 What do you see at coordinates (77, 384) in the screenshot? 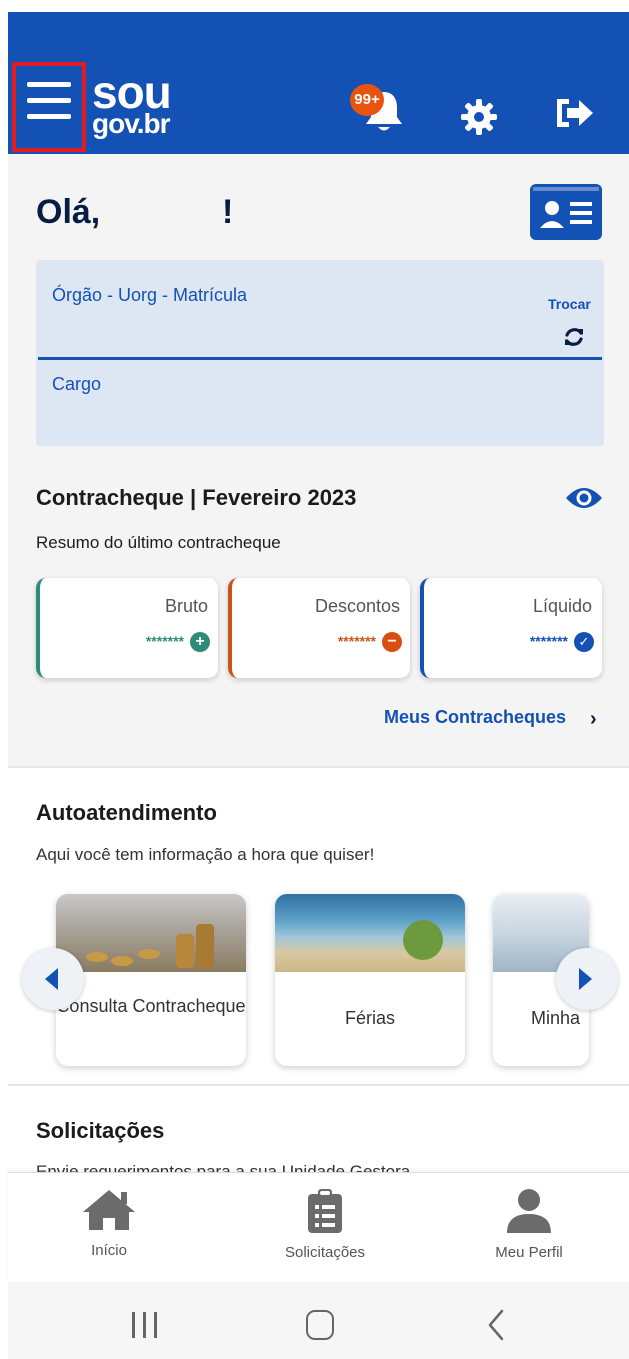
I see `cargo-label: Cargo` at bounding box center [77, 384].